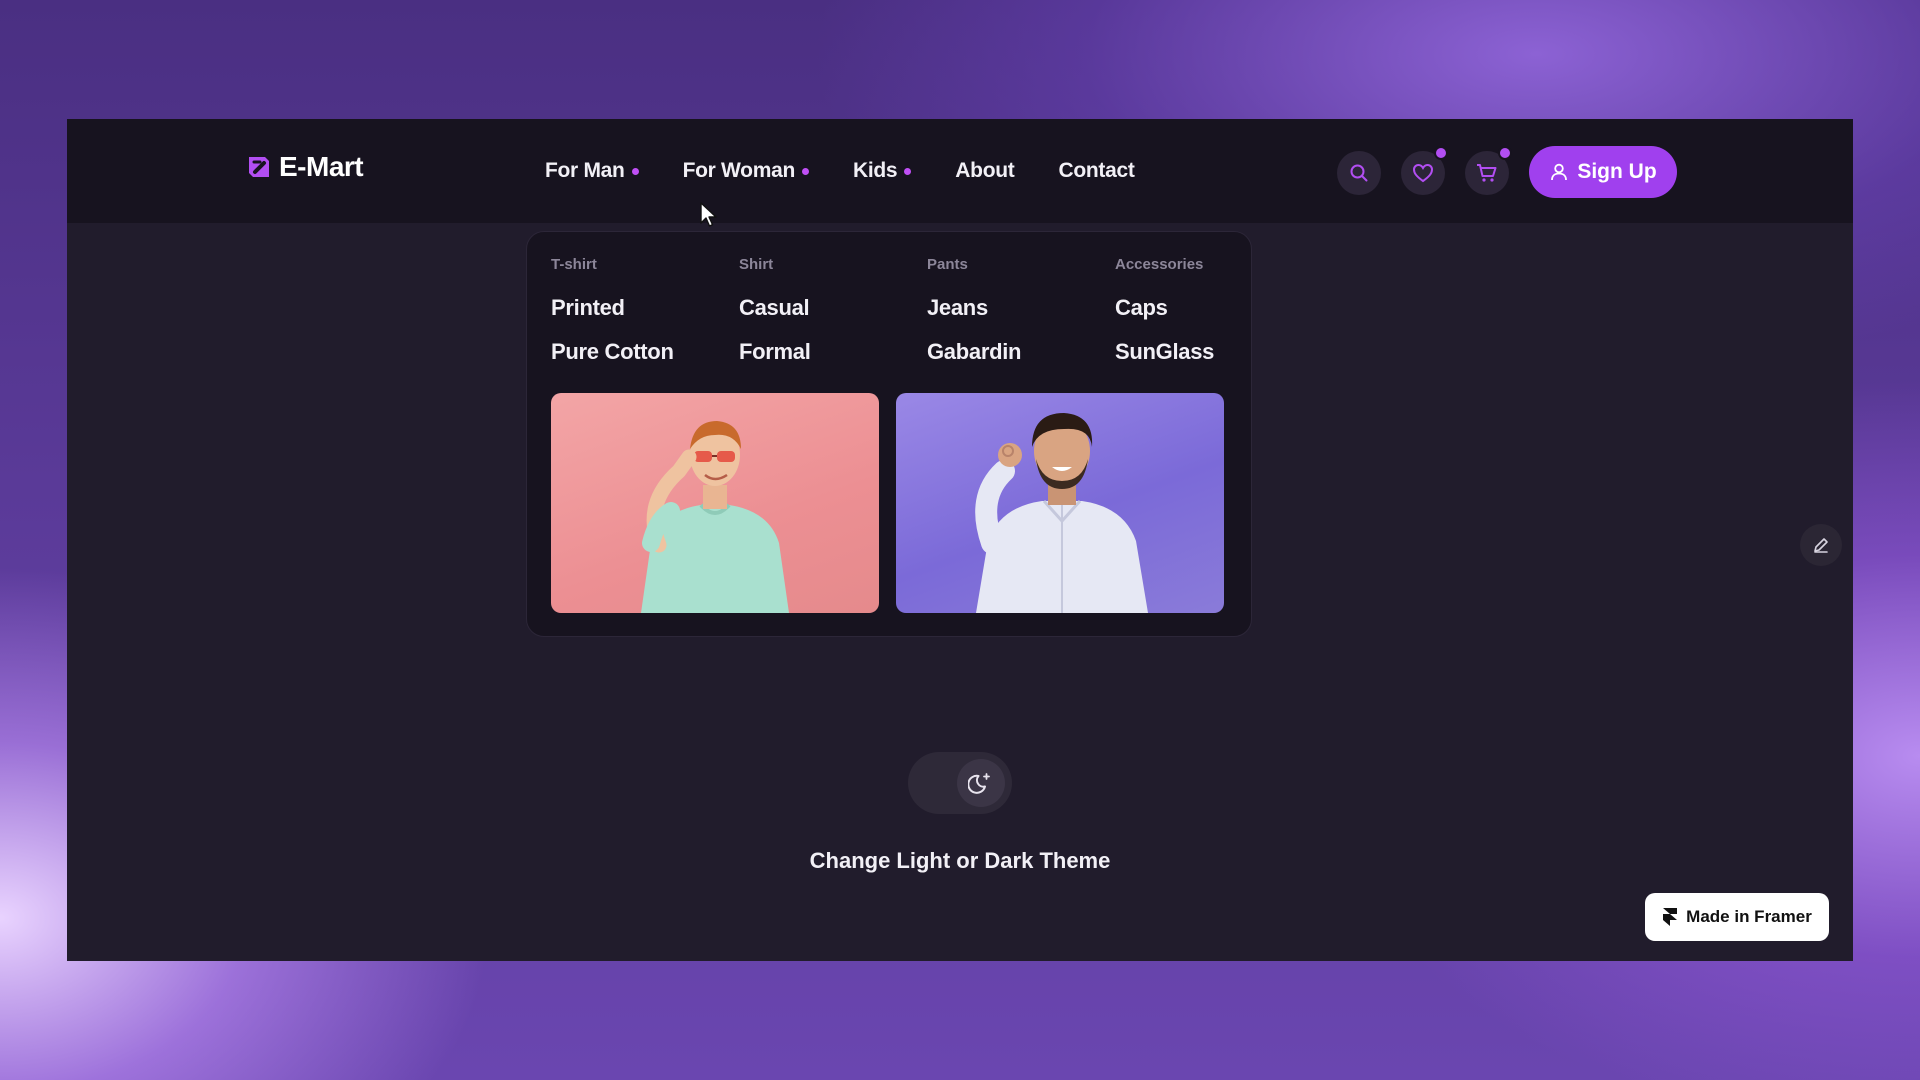 The height and width of the screenshot is (1080, 1920). I want to click on nav-label: Contact, so click(1096, 170).